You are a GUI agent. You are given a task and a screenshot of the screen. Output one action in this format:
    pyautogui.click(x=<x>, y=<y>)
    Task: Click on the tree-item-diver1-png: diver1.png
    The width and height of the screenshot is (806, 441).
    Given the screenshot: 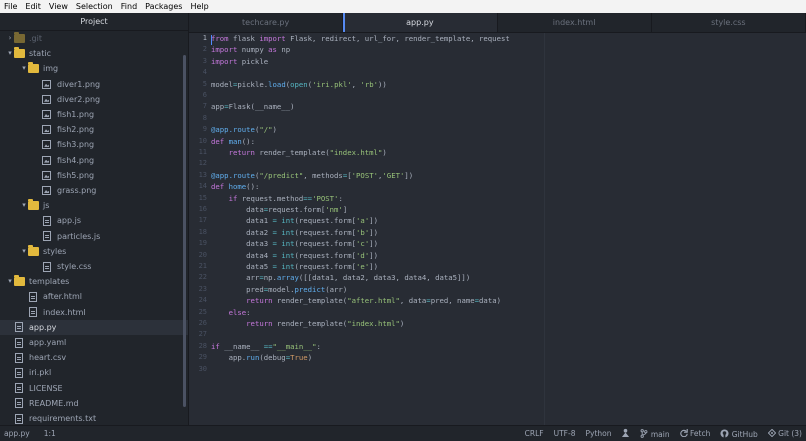 What is the action you would take?
    pyautogui.click(x=94, y=84)
    